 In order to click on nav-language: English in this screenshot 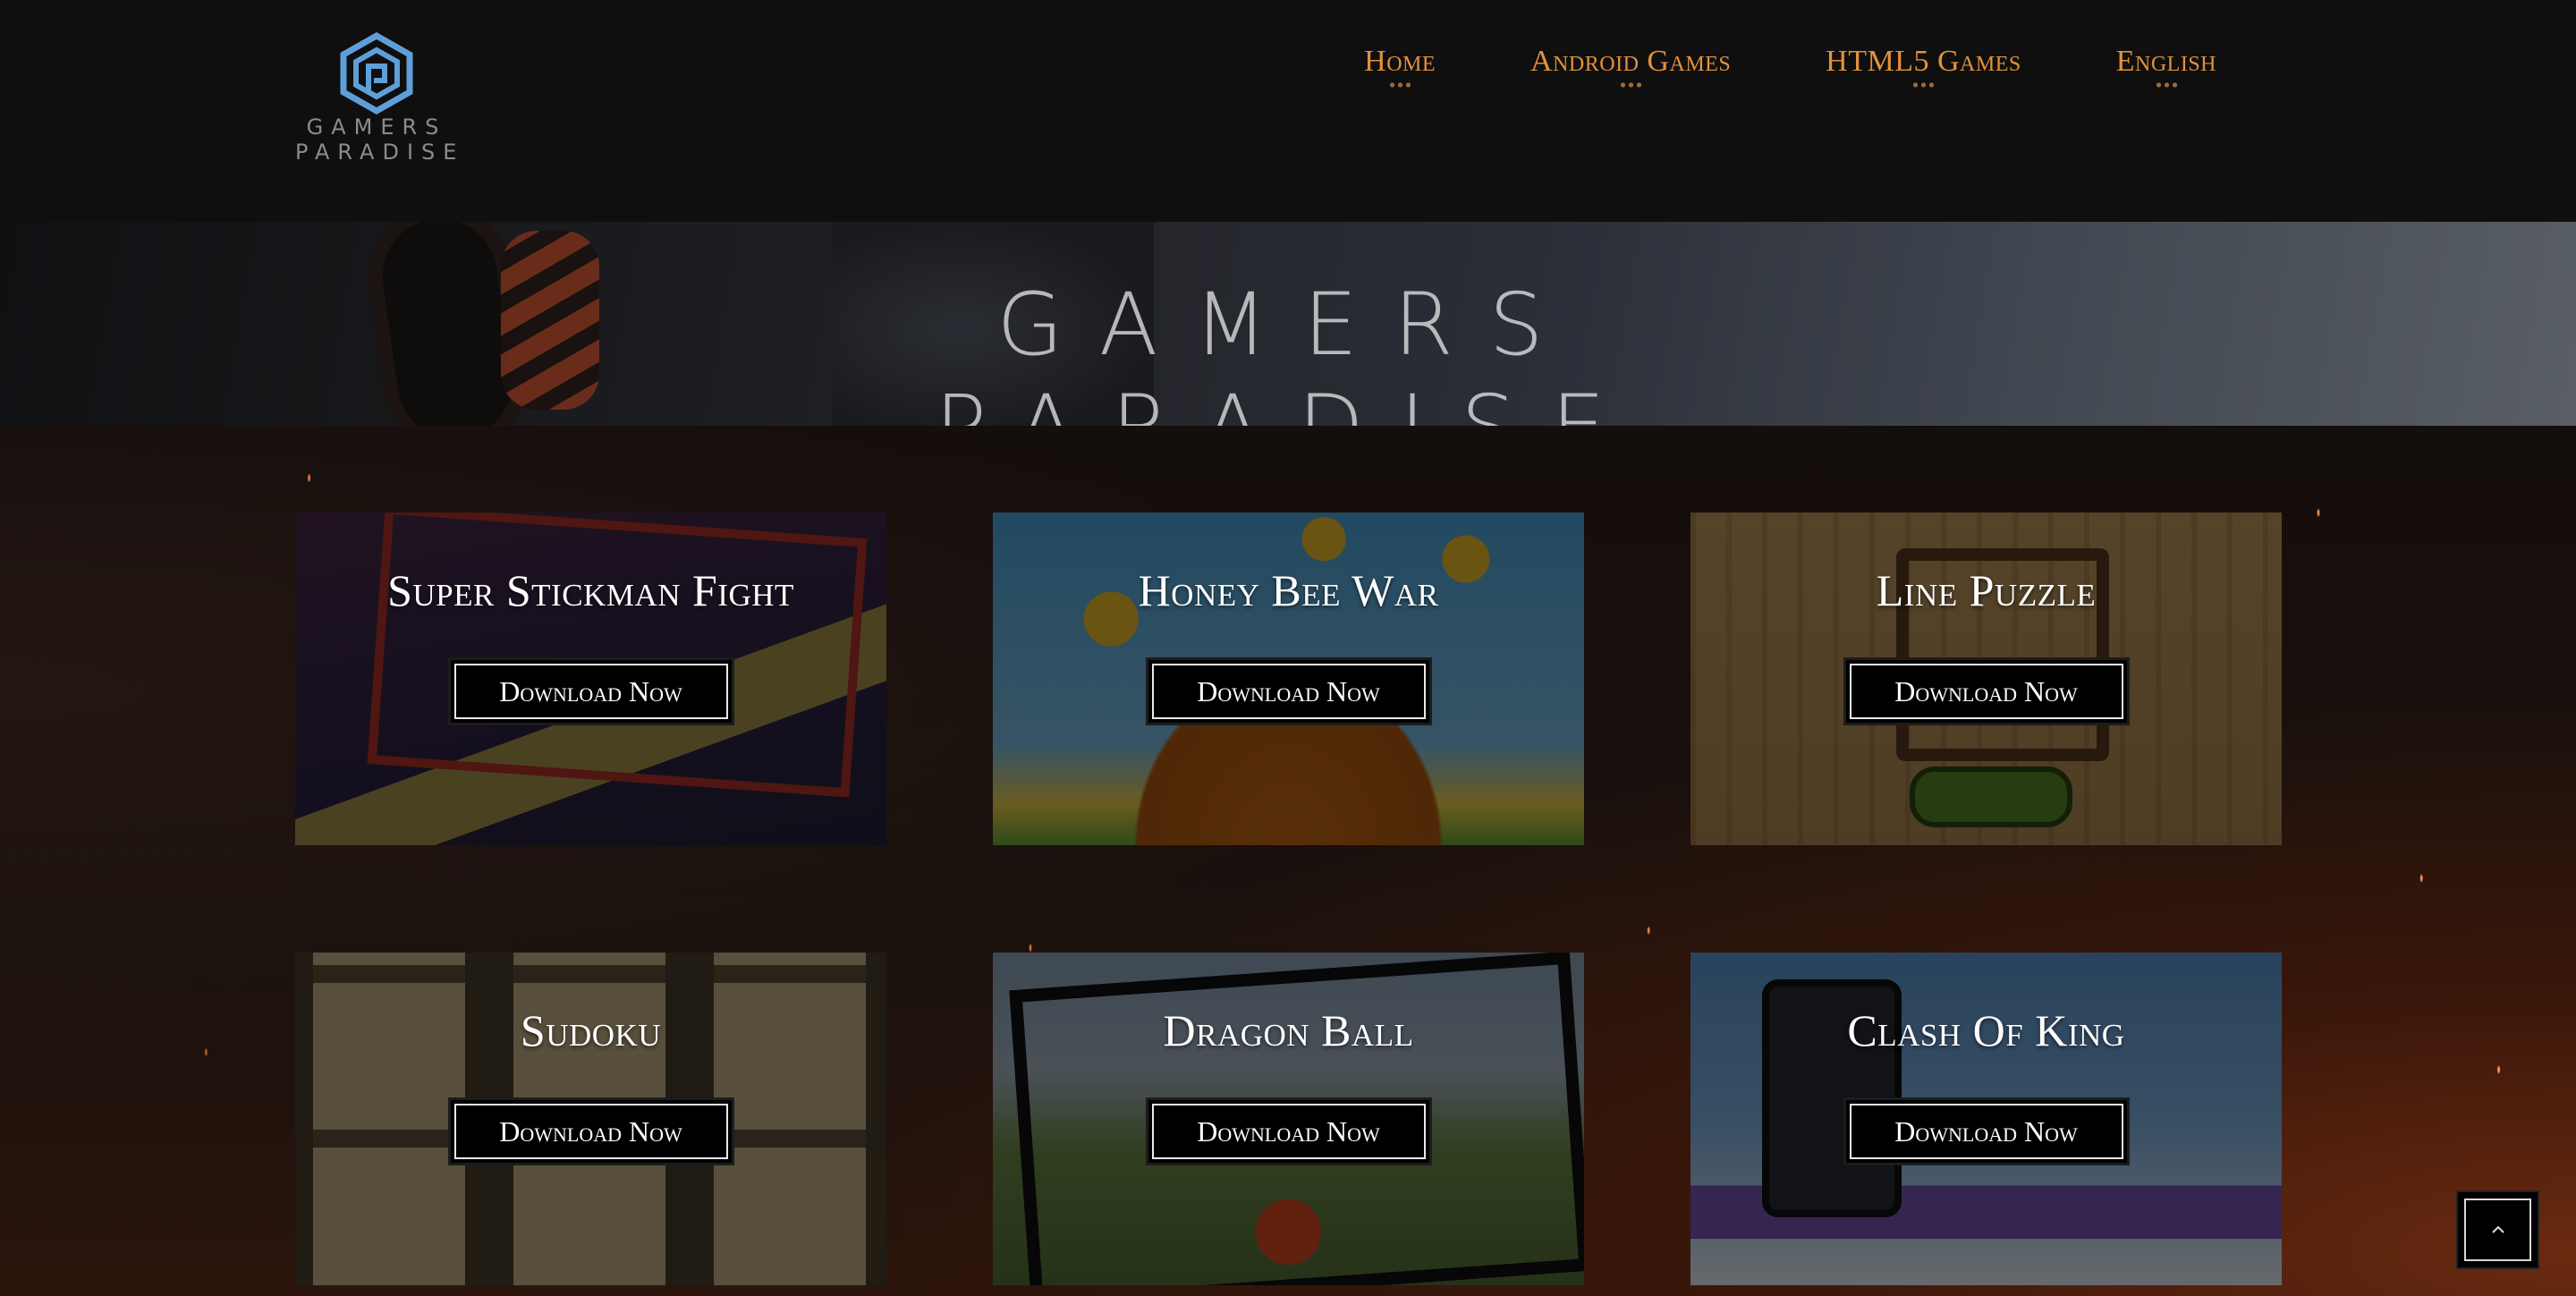, I will do `click(2166, 76)`.